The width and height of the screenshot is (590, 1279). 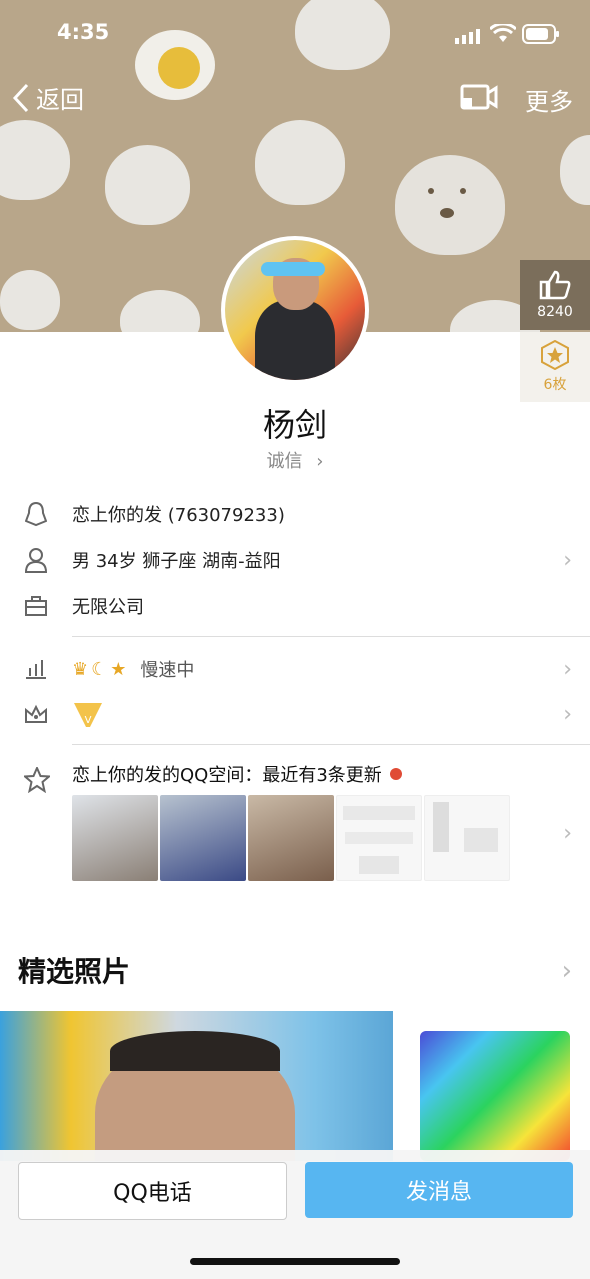 I want to click on send-message-button: 发消息, so click(x=439, y=1190).